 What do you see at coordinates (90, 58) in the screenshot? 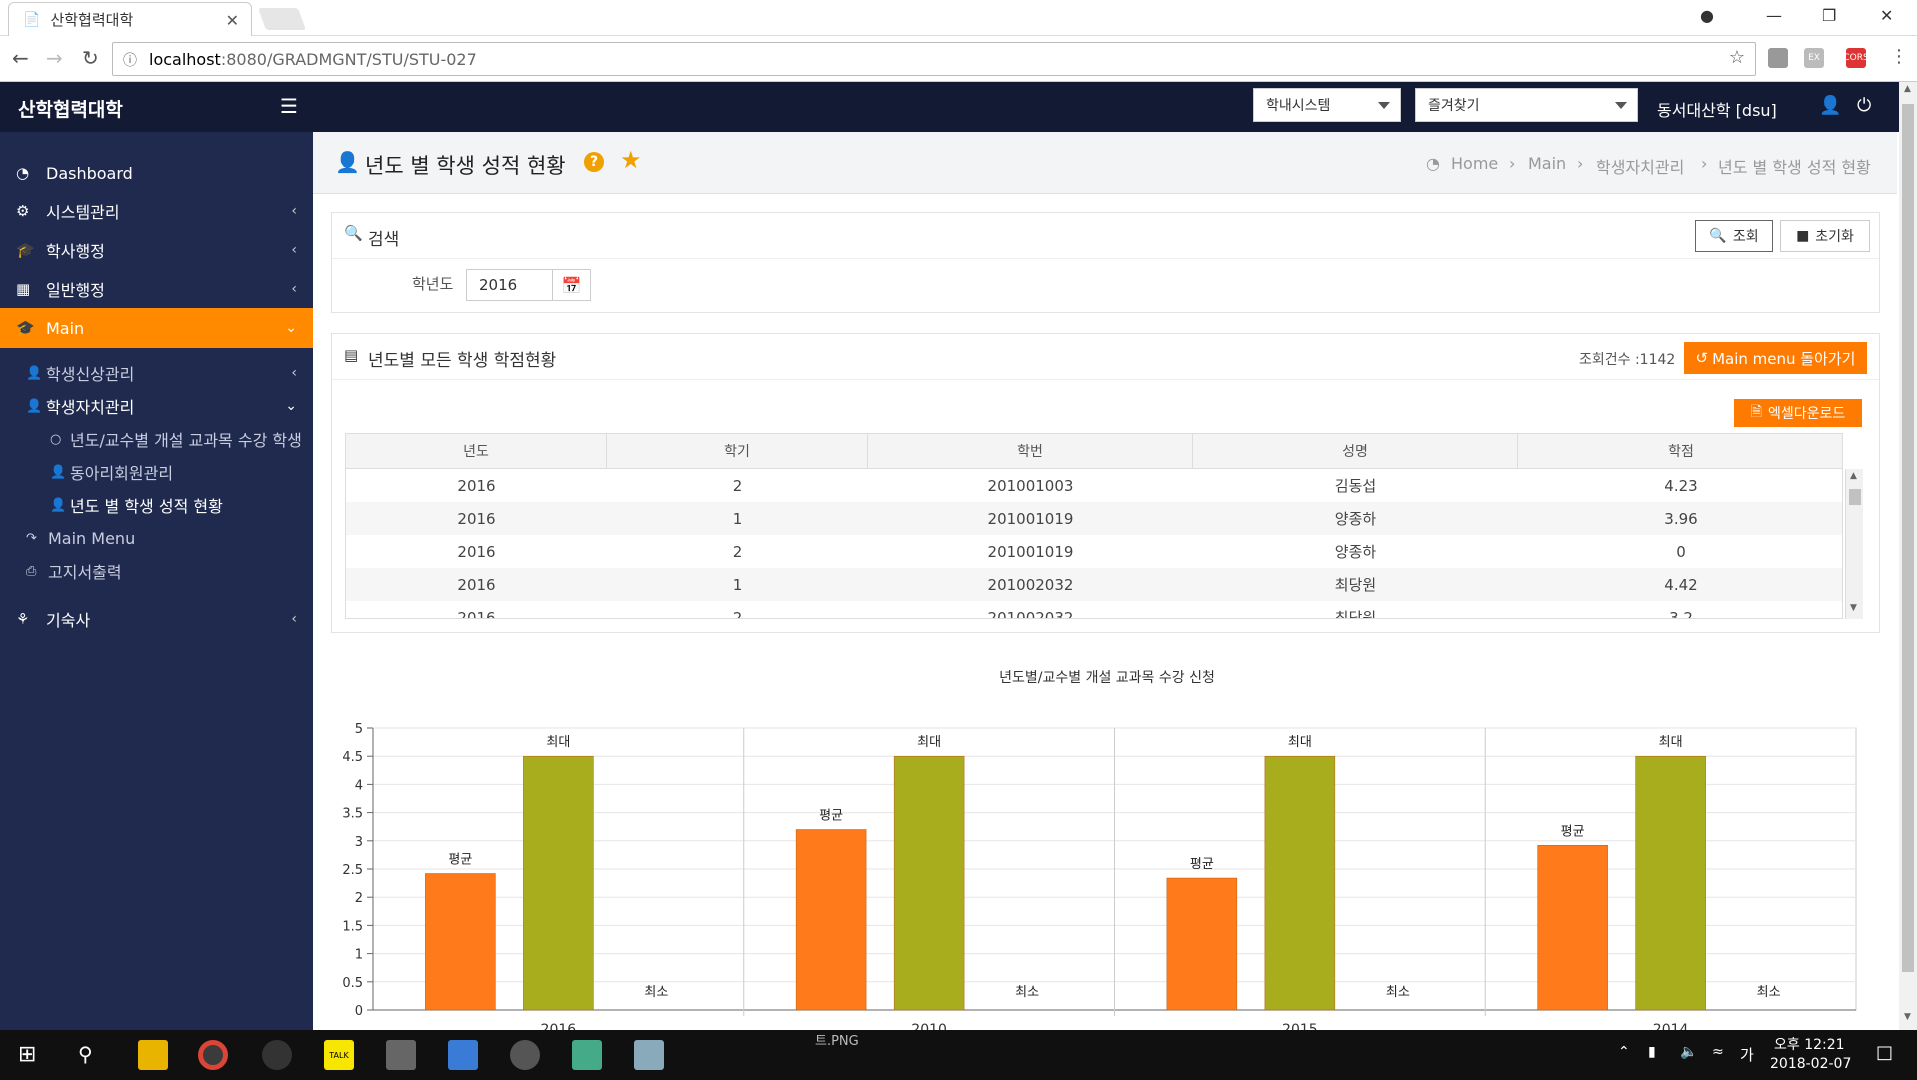
I see `reload-icon: ↻` at bounding box center [90, 58].